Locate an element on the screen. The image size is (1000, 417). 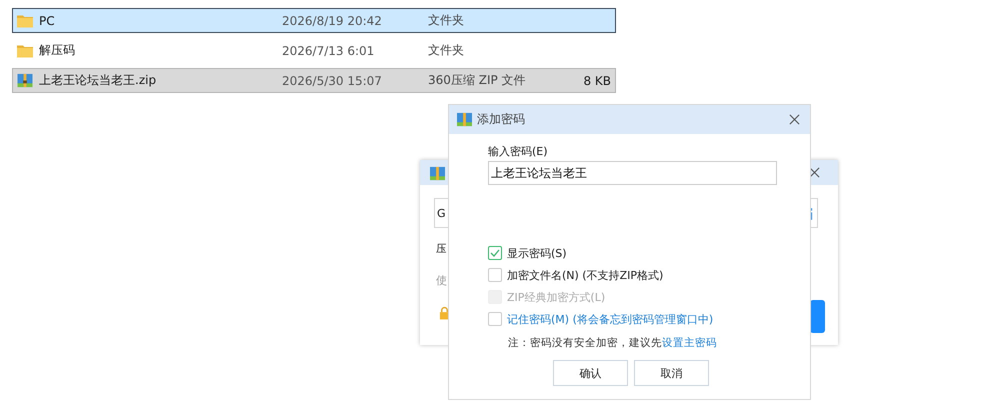
file-date: 2026/7/13 6:01 is located at coordinates (329, 51).